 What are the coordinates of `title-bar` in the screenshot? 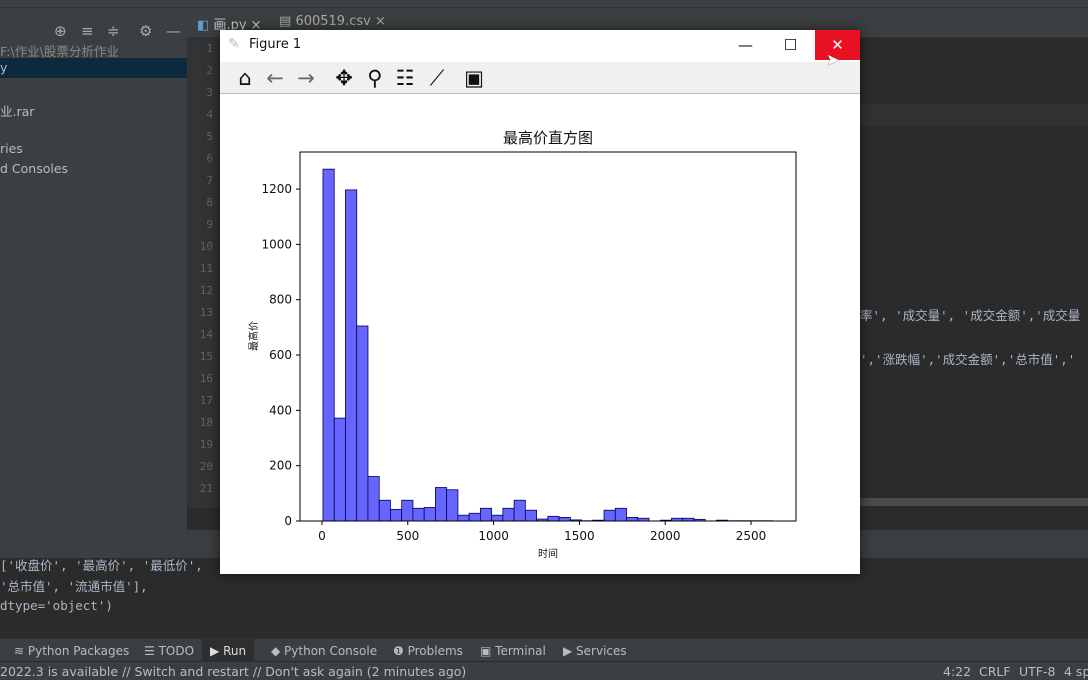 It's located at (544, 4).